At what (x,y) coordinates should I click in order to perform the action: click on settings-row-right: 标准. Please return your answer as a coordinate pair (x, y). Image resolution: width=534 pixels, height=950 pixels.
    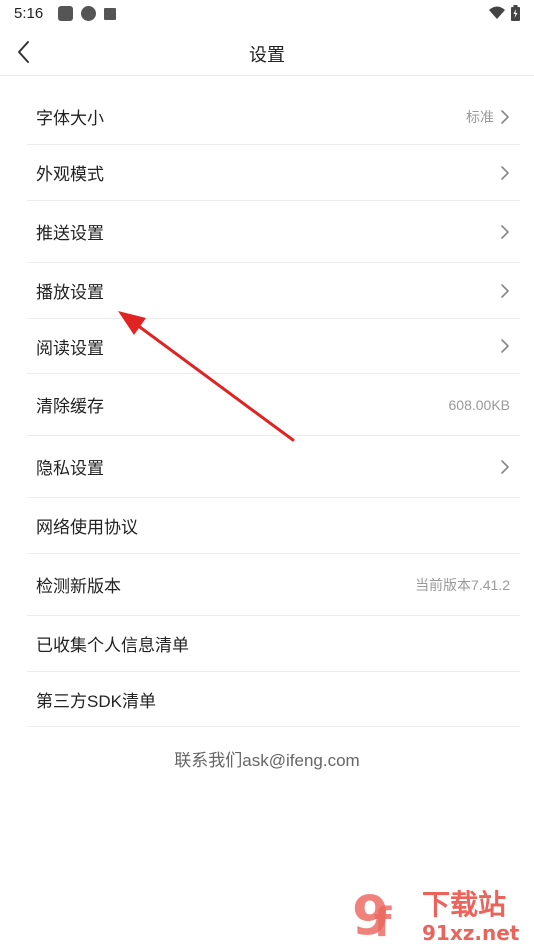
    Looking at the image, I should click on (488, 117).